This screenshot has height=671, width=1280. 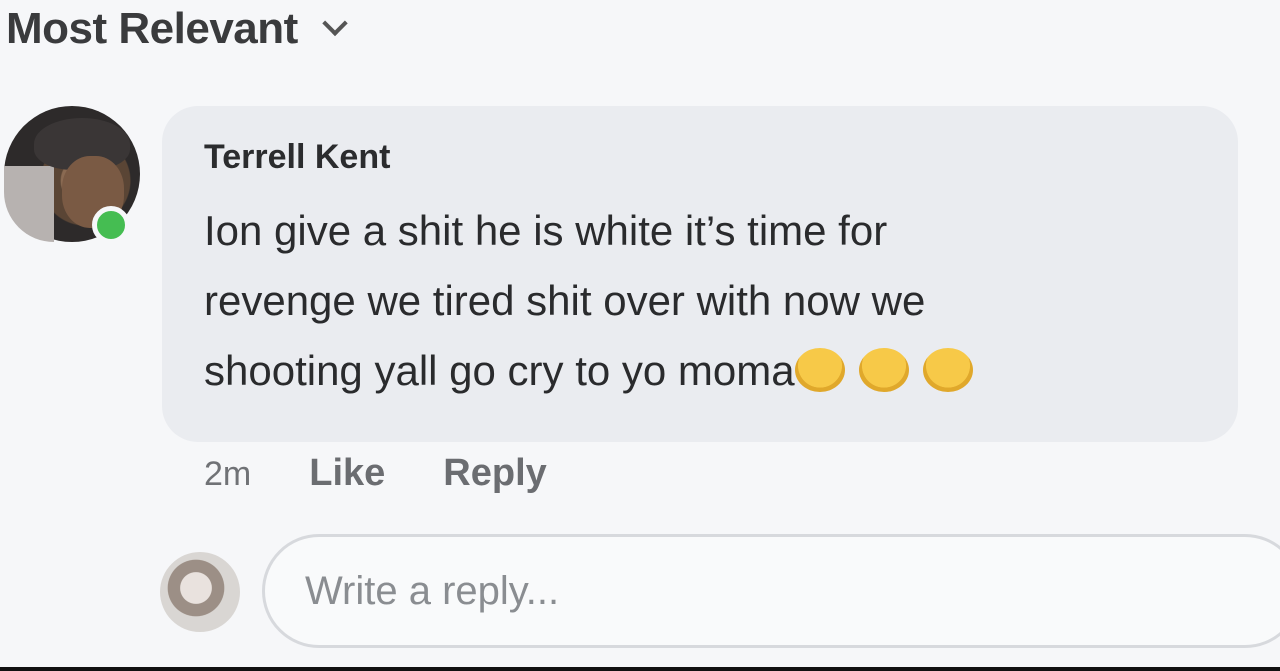 What do you see at coordinates (335, 23) in the screenshot?
I see `chevron-down-icon` at bounding box center [335, 23].